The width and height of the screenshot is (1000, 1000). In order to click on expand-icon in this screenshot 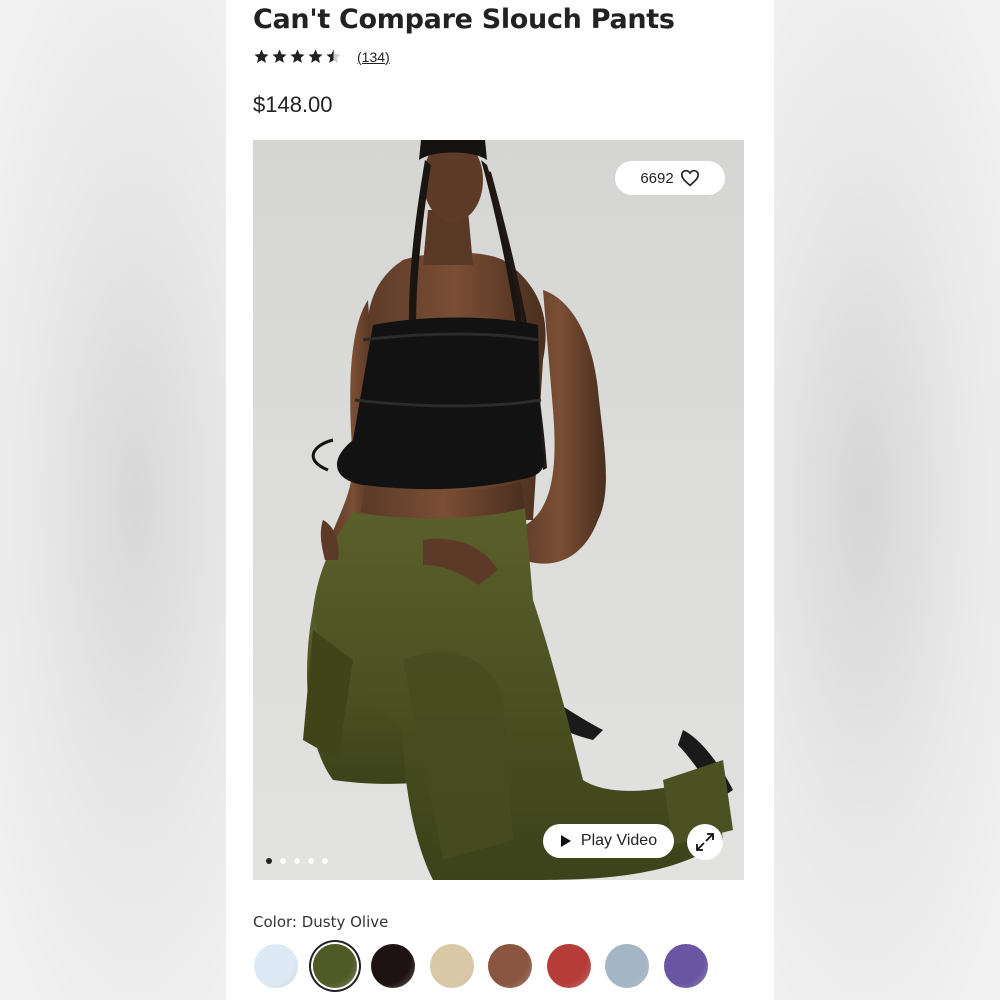, I will do `click(705, 842)`.